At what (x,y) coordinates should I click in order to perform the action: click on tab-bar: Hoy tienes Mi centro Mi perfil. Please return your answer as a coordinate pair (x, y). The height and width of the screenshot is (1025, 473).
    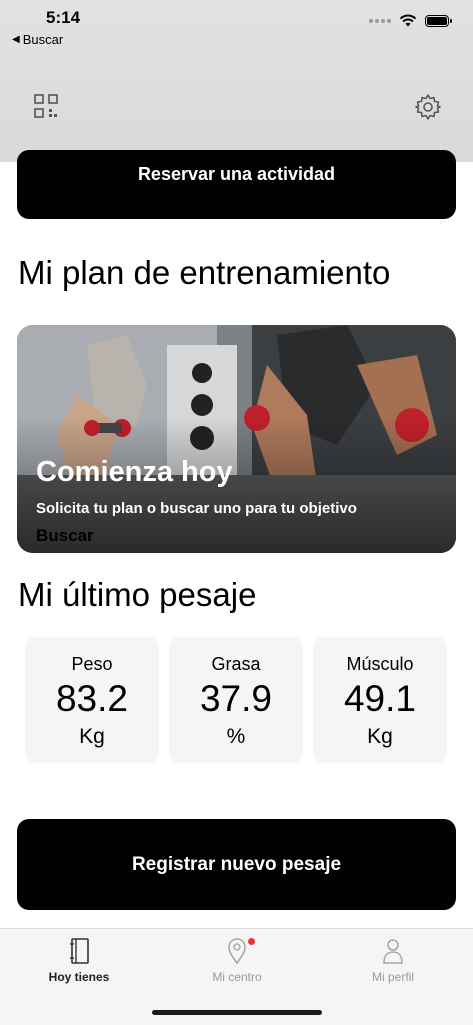
    Looking at the image, I should click on (236, 976).